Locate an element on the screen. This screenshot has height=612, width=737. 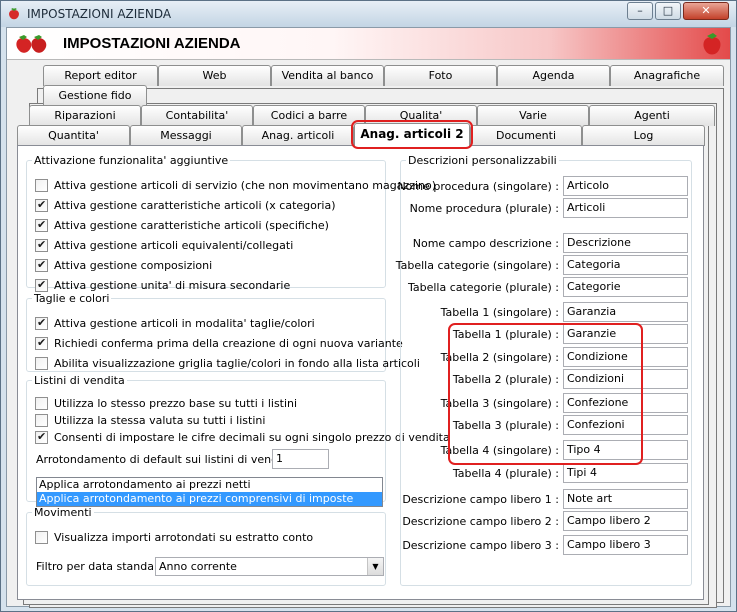
descrizioni-legend: Descrizioni personalizzabili is located at coordinates (482, 160).